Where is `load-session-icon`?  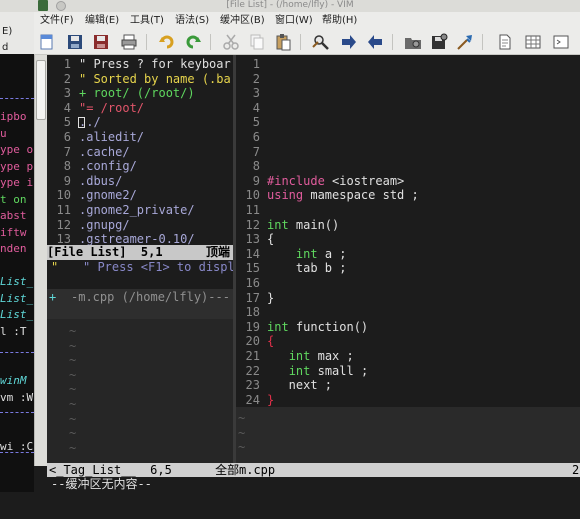
load-session-icon is located at coordinates (413, 42).